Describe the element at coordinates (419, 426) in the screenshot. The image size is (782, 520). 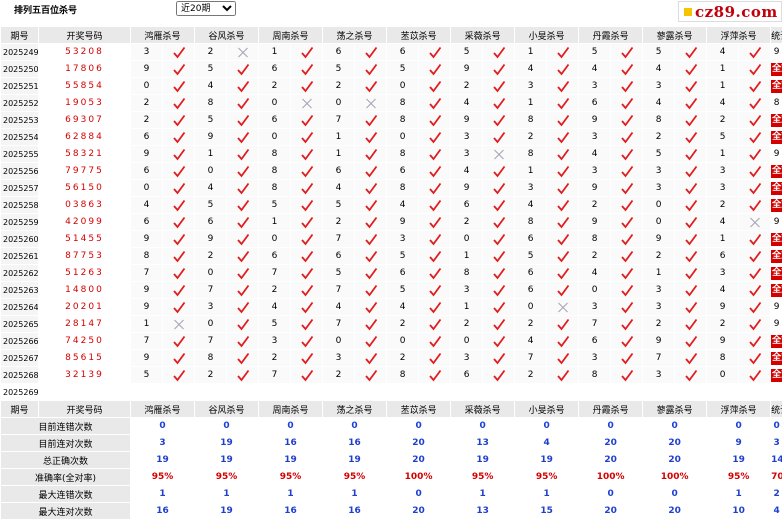
I see `stat-value: 0` at that location.